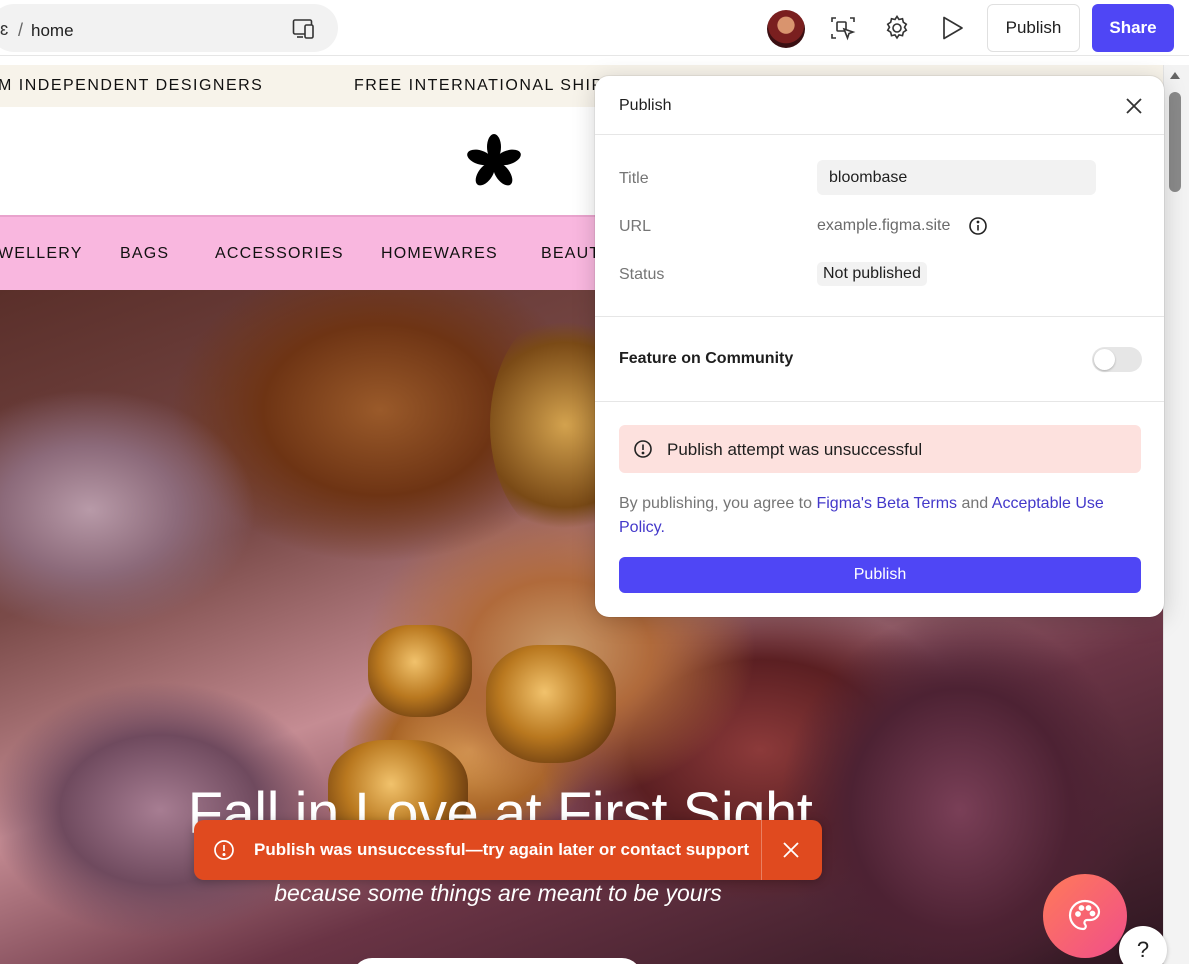 The width and height of the screenshot is (1189, 964). I want to click on error-banner: Publish attempt was unsuccessful, so click(880, 449).